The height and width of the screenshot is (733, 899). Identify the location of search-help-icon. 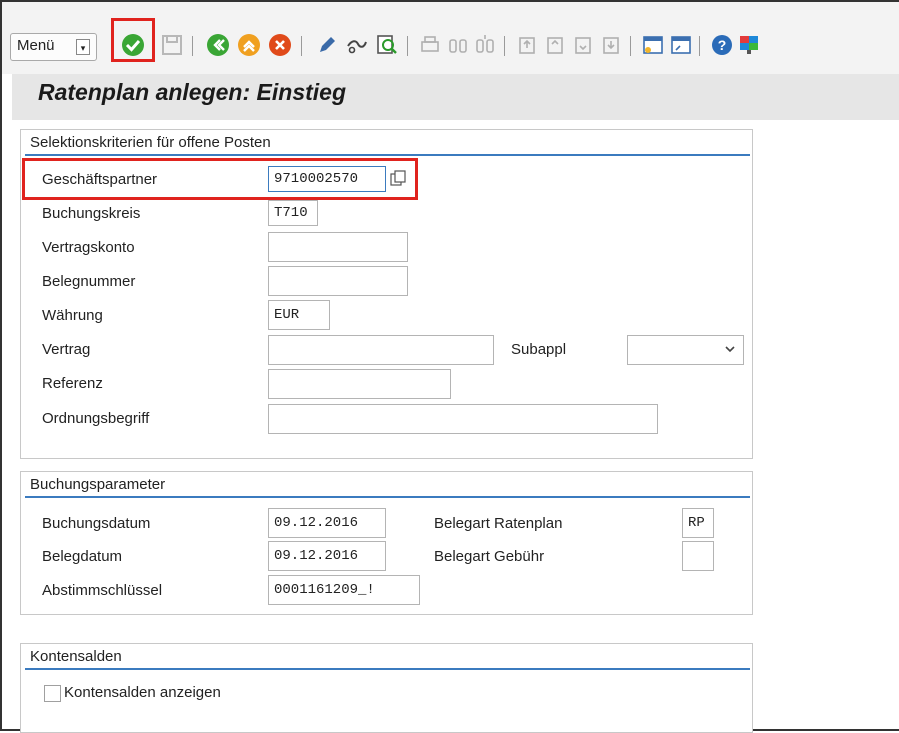
(398, 178).